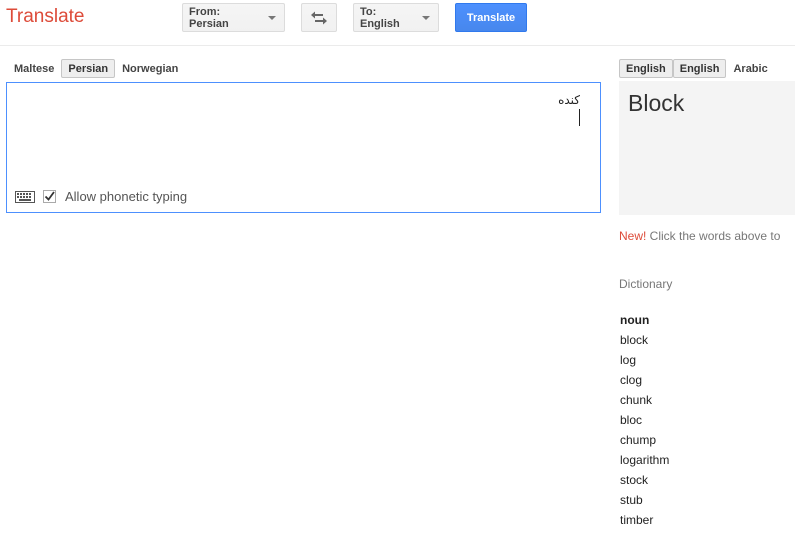 This screenshot has height=539, width=795. What do you see at coordinates (397, 45) in the screenshot?
I see `header-divider` at bounding box center [397, 45].